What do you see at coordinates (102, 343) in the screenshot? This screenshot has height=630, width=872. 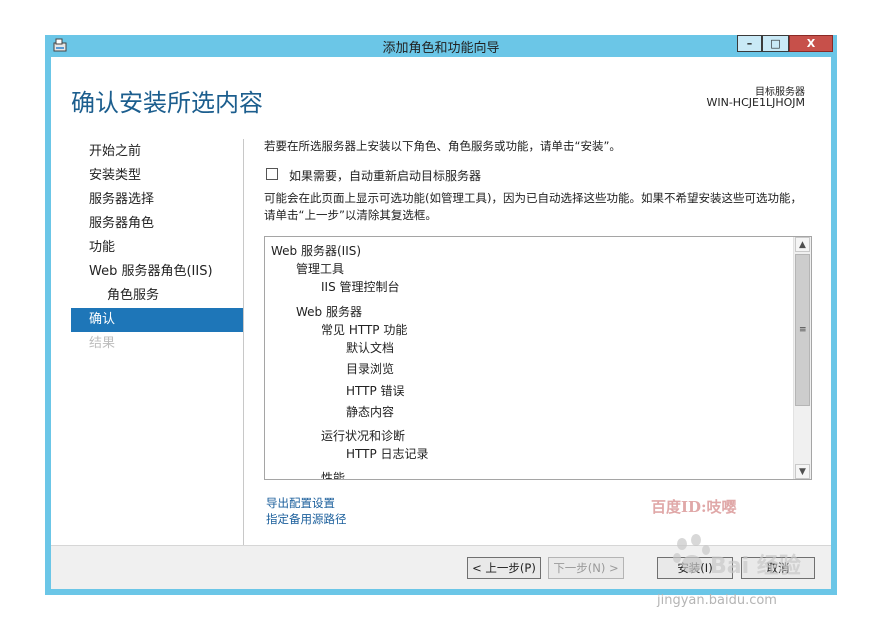 I see `nav-item-results: 结果` at bounding box center [102, 343].